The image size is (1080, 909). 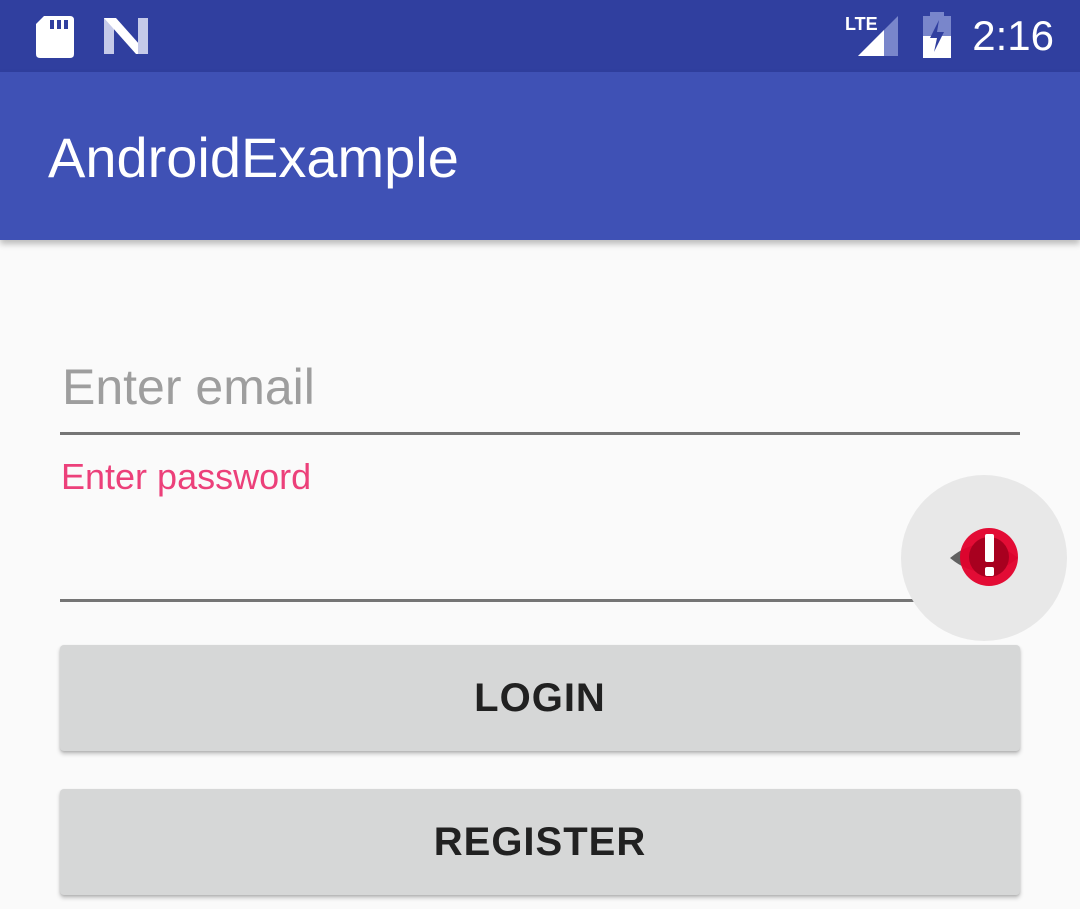 I want to click on password-label: Enter password, so click(x=186, y=476).